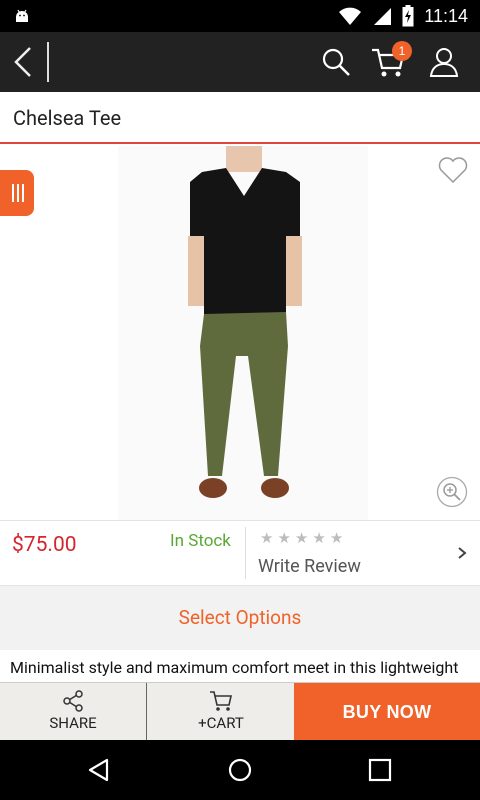 The height and width of the screenshot is (800, 480). I want to click on share-icon, so click(73, 701).